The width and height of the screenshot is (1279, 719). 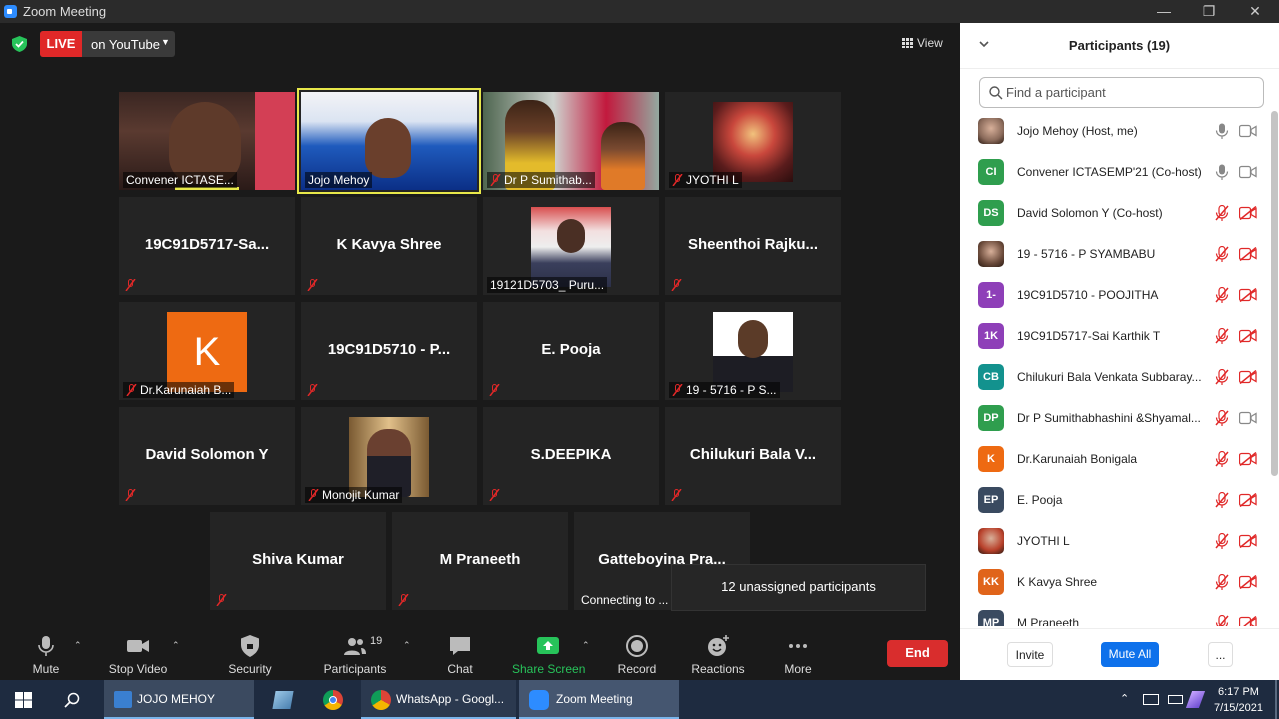 What do you see at coordinates (1151, 699) in the screenshot?
I see `network-icon` at bounding box center [1151, 699].